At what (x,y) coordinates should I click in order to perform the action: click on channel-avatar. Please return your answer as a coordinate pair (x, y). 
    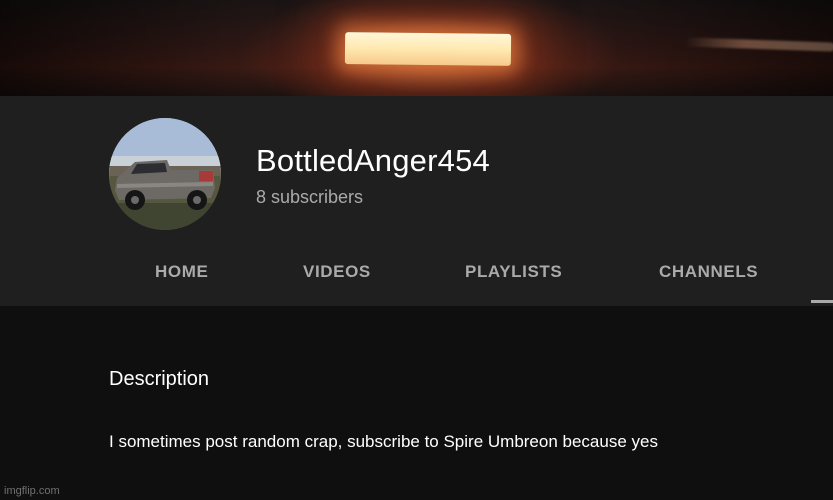
    Looking at the image, I should click on (165, 174).